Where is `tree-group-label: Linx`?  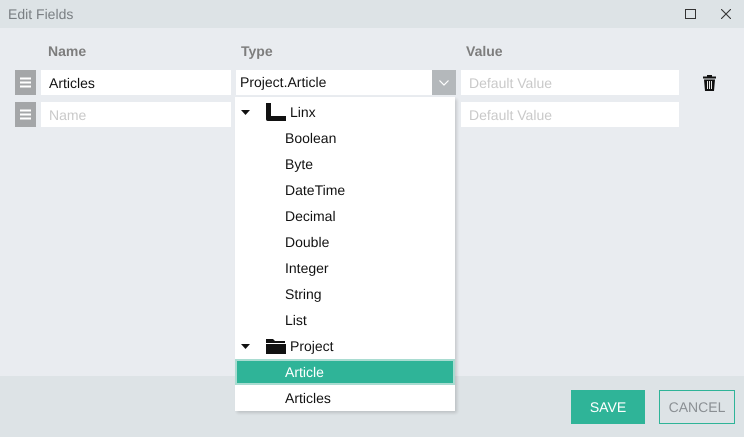
tree-group-label: Linx is located at coordinates (303, 112).